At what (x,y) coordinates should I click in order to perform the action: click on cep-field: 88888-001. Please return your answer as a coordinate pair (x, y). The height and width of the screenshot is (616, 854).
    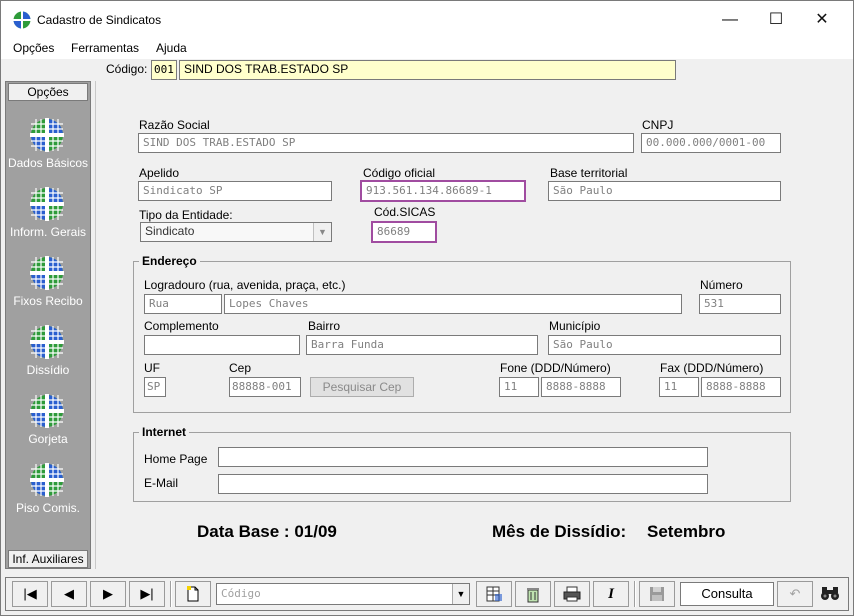
    Looking at the image, I should click on (265, 387).